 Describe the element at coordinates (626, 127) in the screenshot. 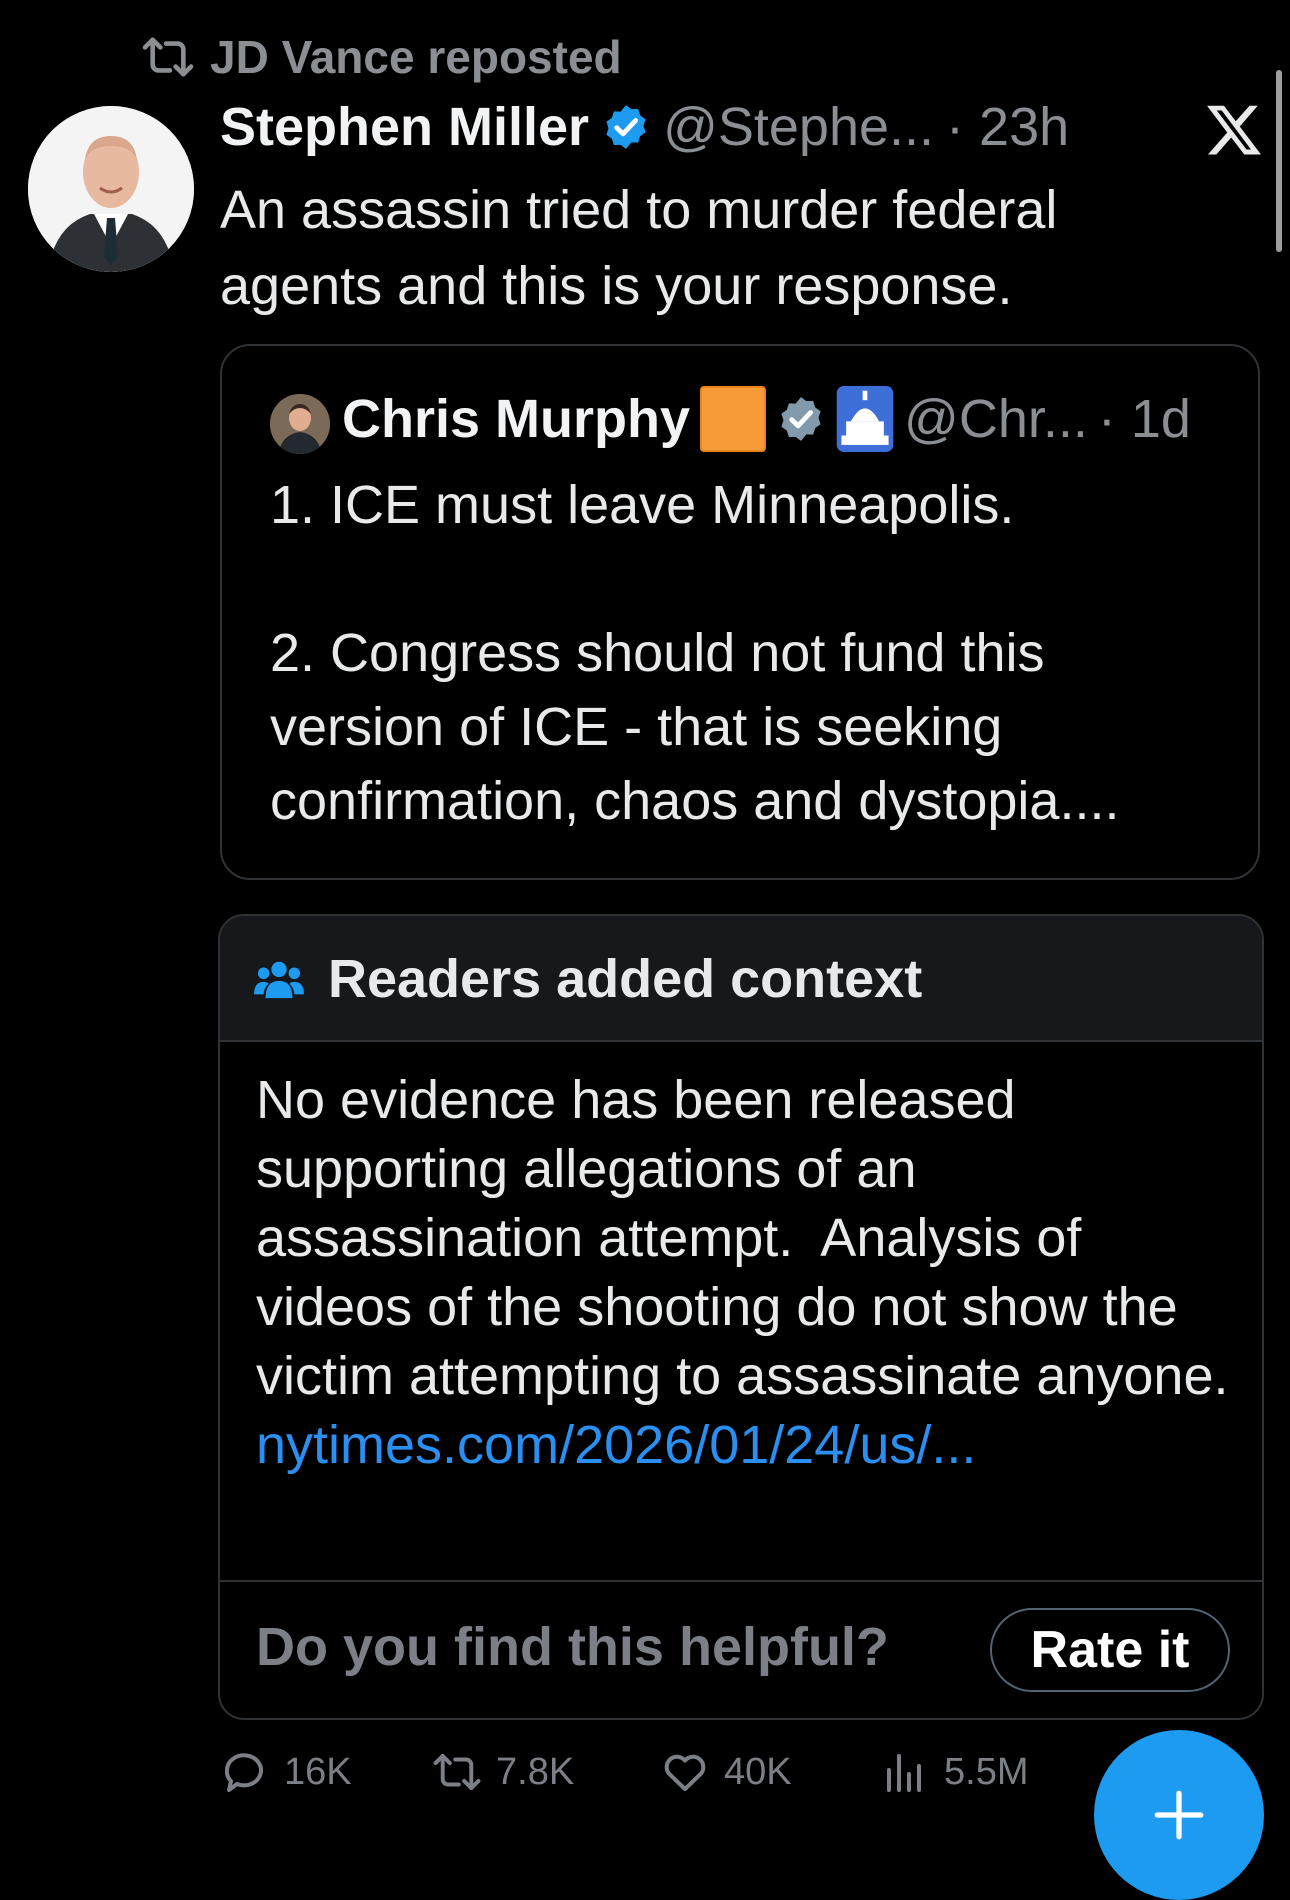

I see `verified-badge-icon` at that location.